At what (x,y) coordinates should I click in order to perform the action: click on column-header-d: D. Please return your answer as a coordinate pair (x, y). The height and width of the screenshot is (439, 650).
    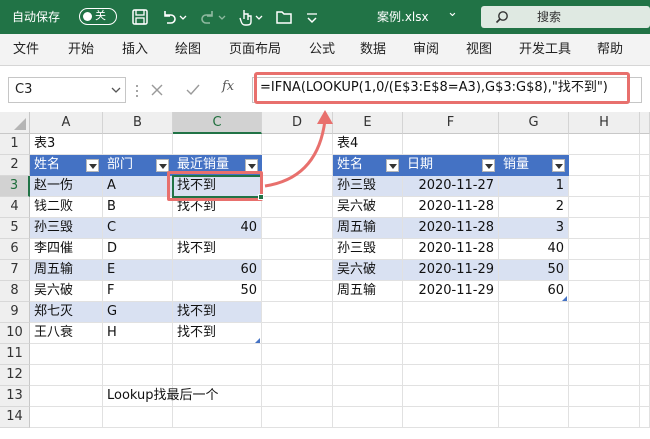
    Looking at the image, I should click on (297, 123).